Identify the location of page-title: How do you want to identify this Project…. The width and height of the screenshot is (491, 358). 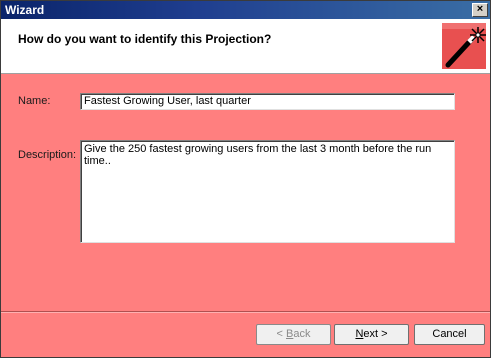
(145, 39).